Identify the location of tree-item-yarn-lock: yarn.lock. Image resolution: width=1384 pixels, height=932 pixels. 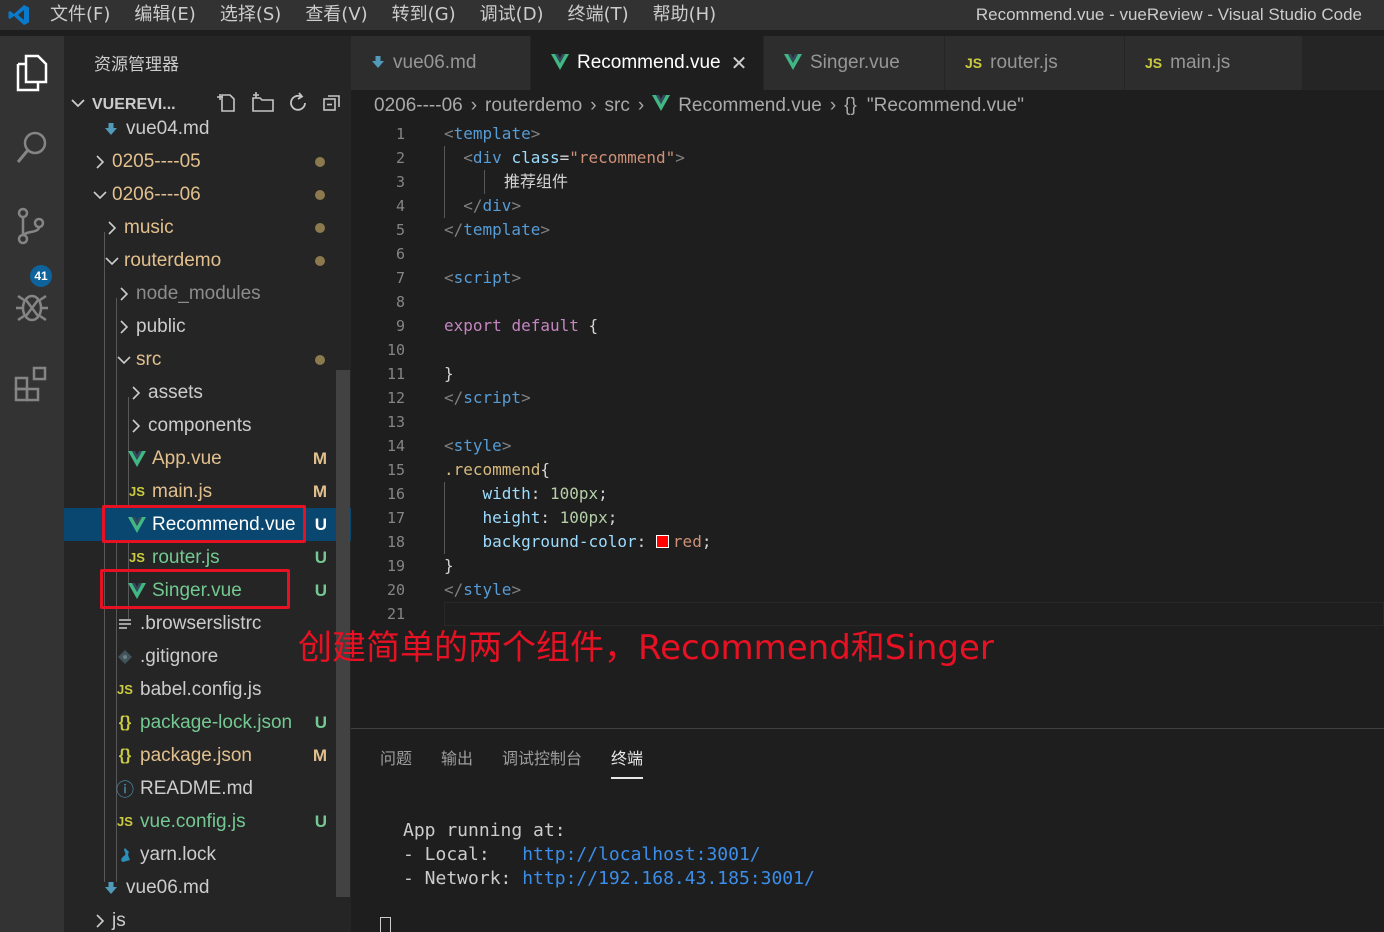
(207, 854).